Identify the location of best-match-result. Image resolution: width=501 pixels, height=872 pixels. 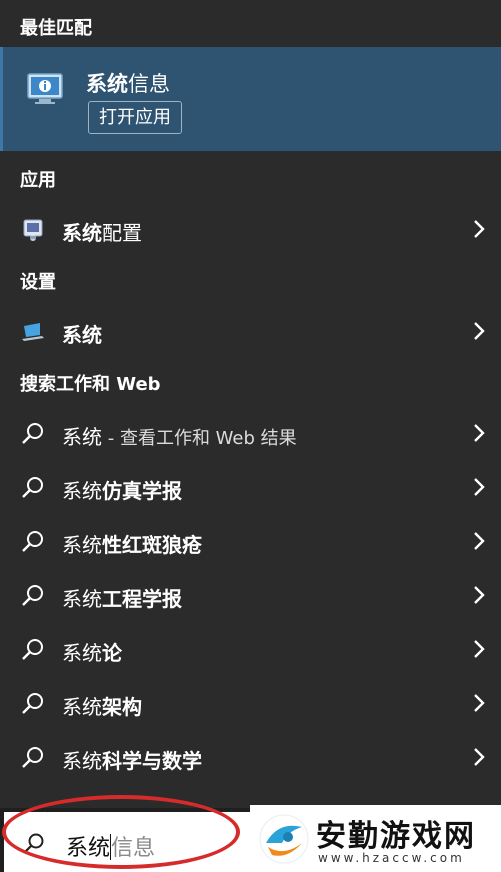
(250, 99).